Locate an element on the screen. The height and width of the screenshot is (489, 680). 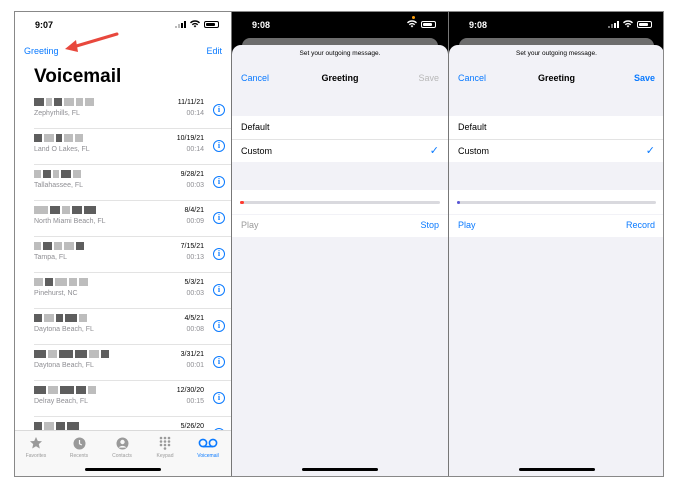
tab-recents: Recents is located at coordinates (79, 447).